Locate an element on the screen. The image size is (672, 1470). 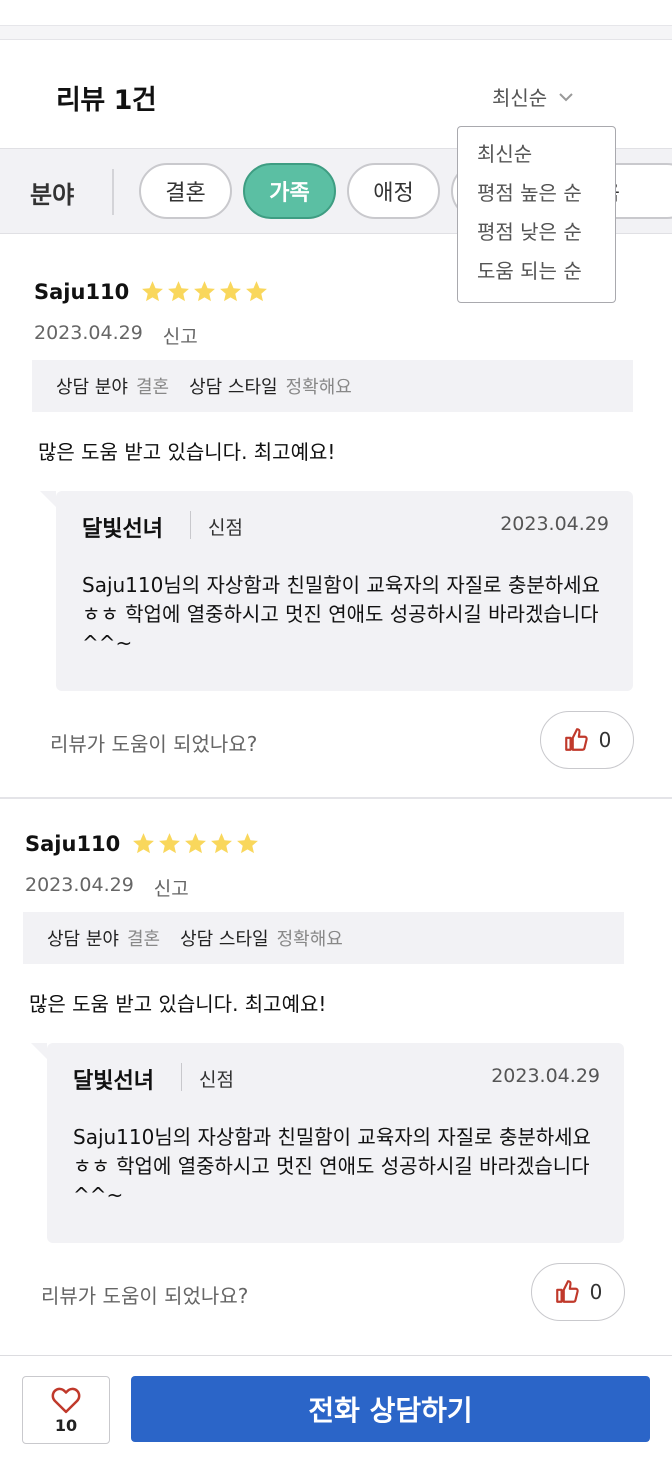
review-count-title: 리뷰 1건 is located at coordinates (106, 100).